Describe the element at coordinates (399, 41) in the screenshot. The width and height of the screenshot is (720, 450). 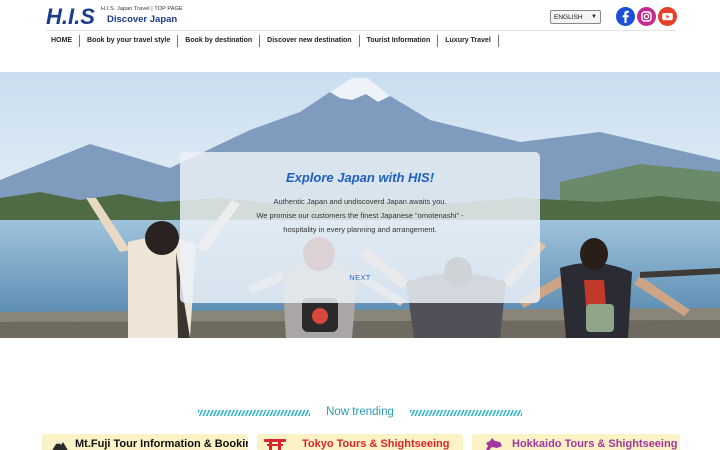
I see `nav-item-tourist-information: Tourist Information` at that location.